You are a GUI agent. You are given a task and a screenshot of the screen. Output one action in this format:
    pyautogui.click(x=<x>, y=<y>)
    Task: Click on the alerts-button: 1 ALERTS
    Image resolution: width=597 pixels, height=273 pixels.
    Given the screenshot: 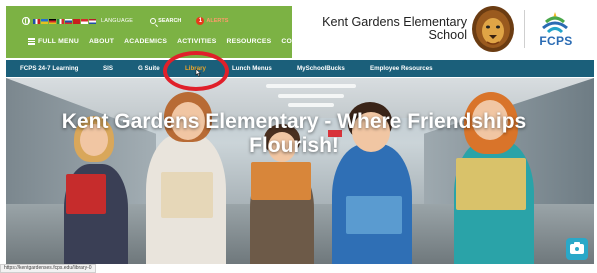 What is the action you would take?
    pyautogui.click(x=212, y=21)
    